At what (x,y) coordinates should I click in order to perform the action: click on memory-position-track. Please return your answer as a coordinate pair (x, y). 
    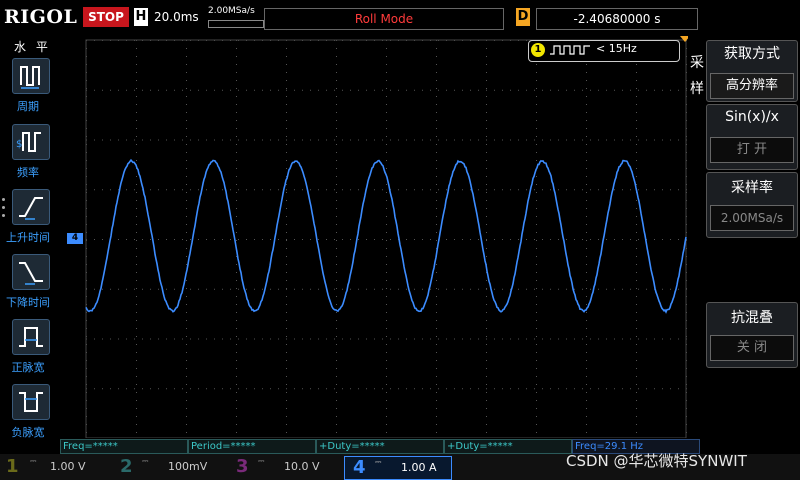
    Looking at the image, I should click on (236, 24).